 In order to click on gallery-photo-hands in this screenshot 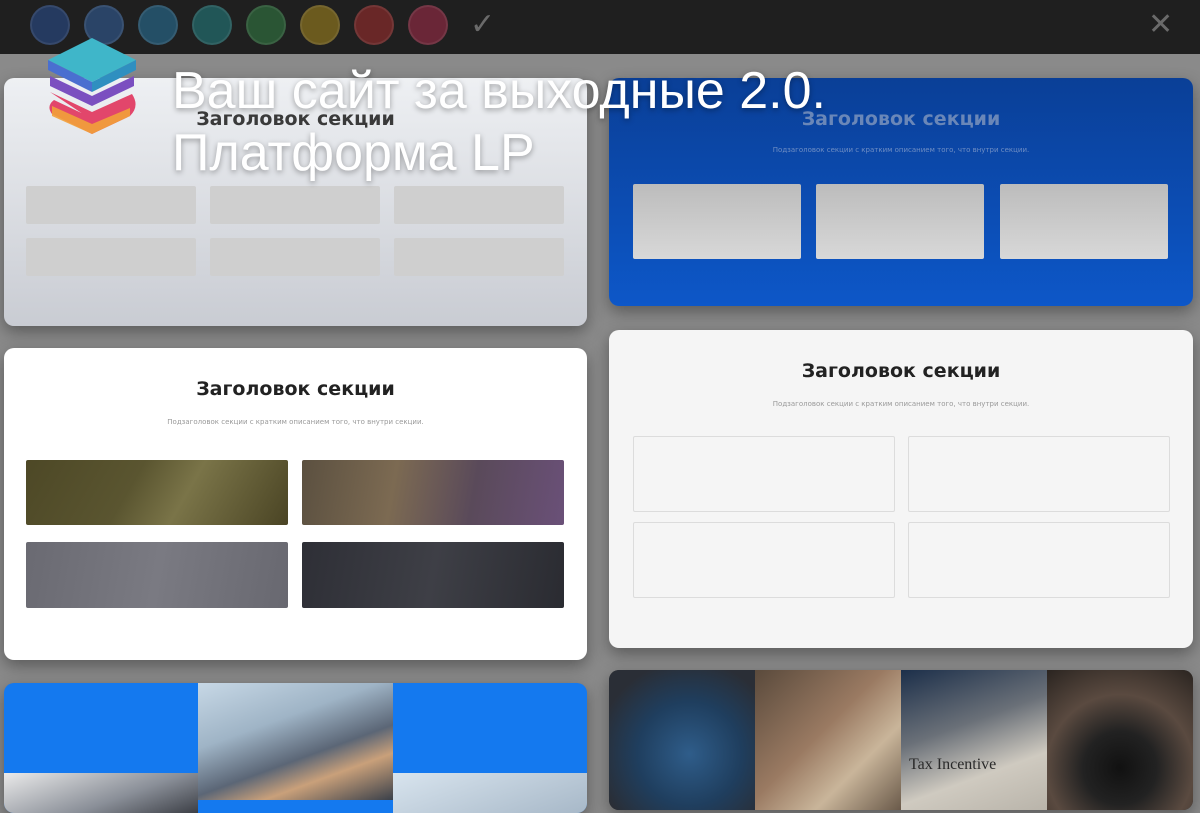, I will do `click(433, 575)`.